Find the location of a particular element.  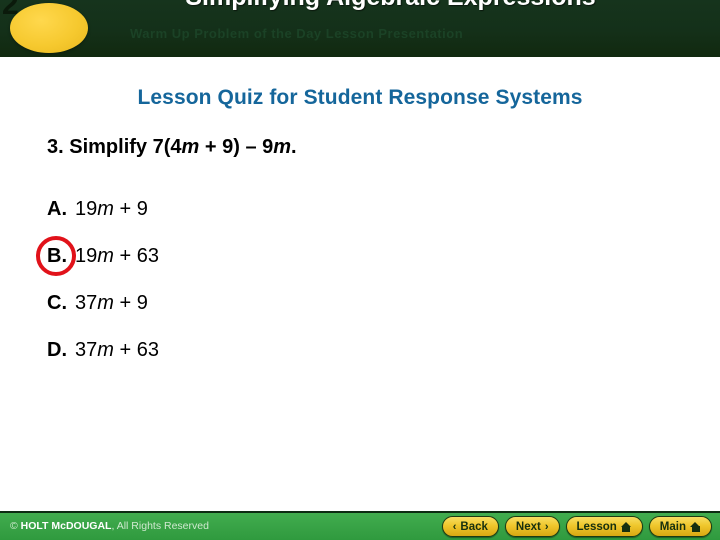

choice-variable-b: m is located at coordinates (105, 256).